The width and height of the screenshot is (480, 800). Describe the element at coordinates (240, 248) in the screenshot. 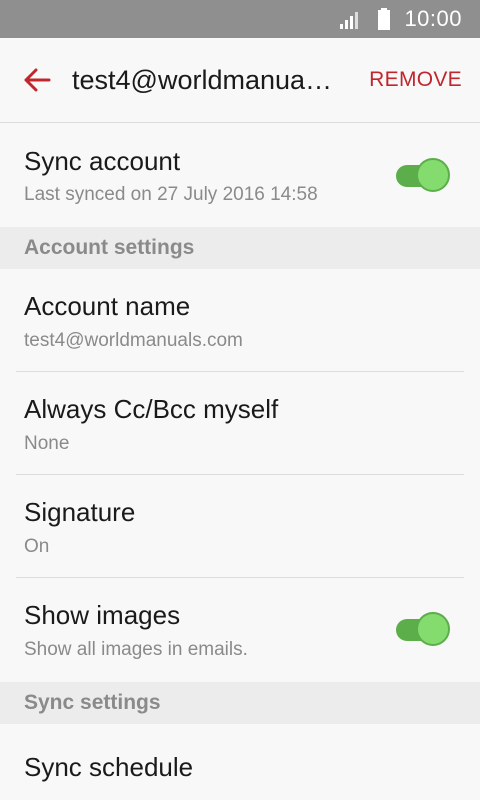

I see `section-header-account-settings: Account settings` at that location.